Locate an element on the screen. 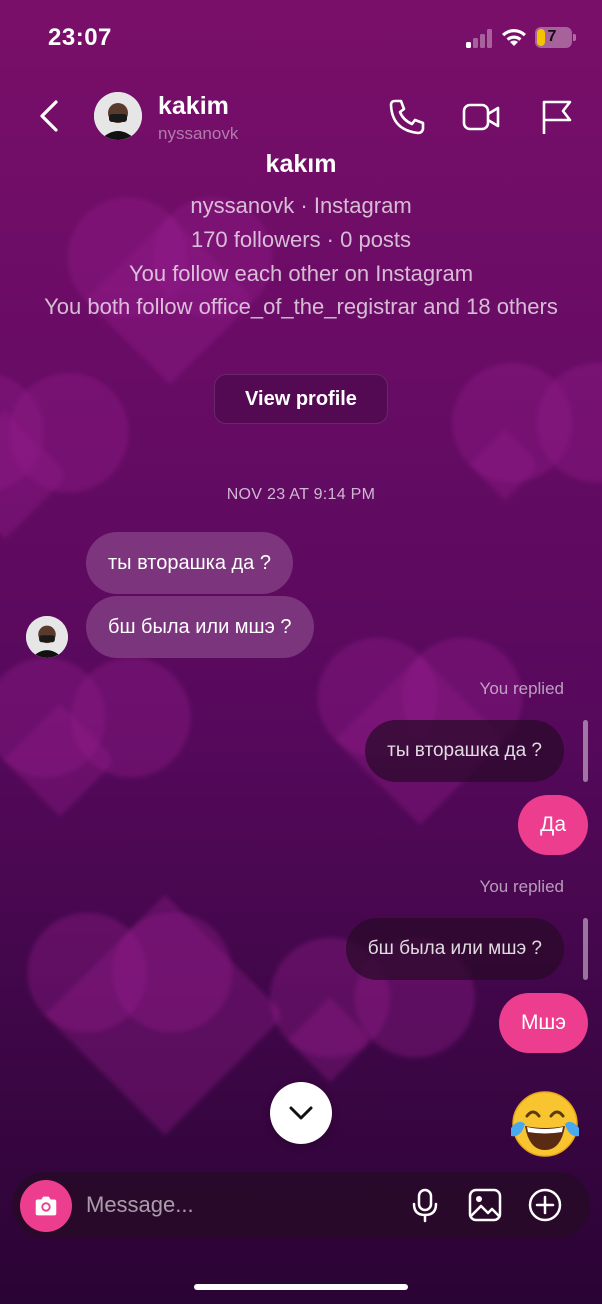 This screenshot has height=1304, width=602. battery-cap is located at coordinates (574, 37).